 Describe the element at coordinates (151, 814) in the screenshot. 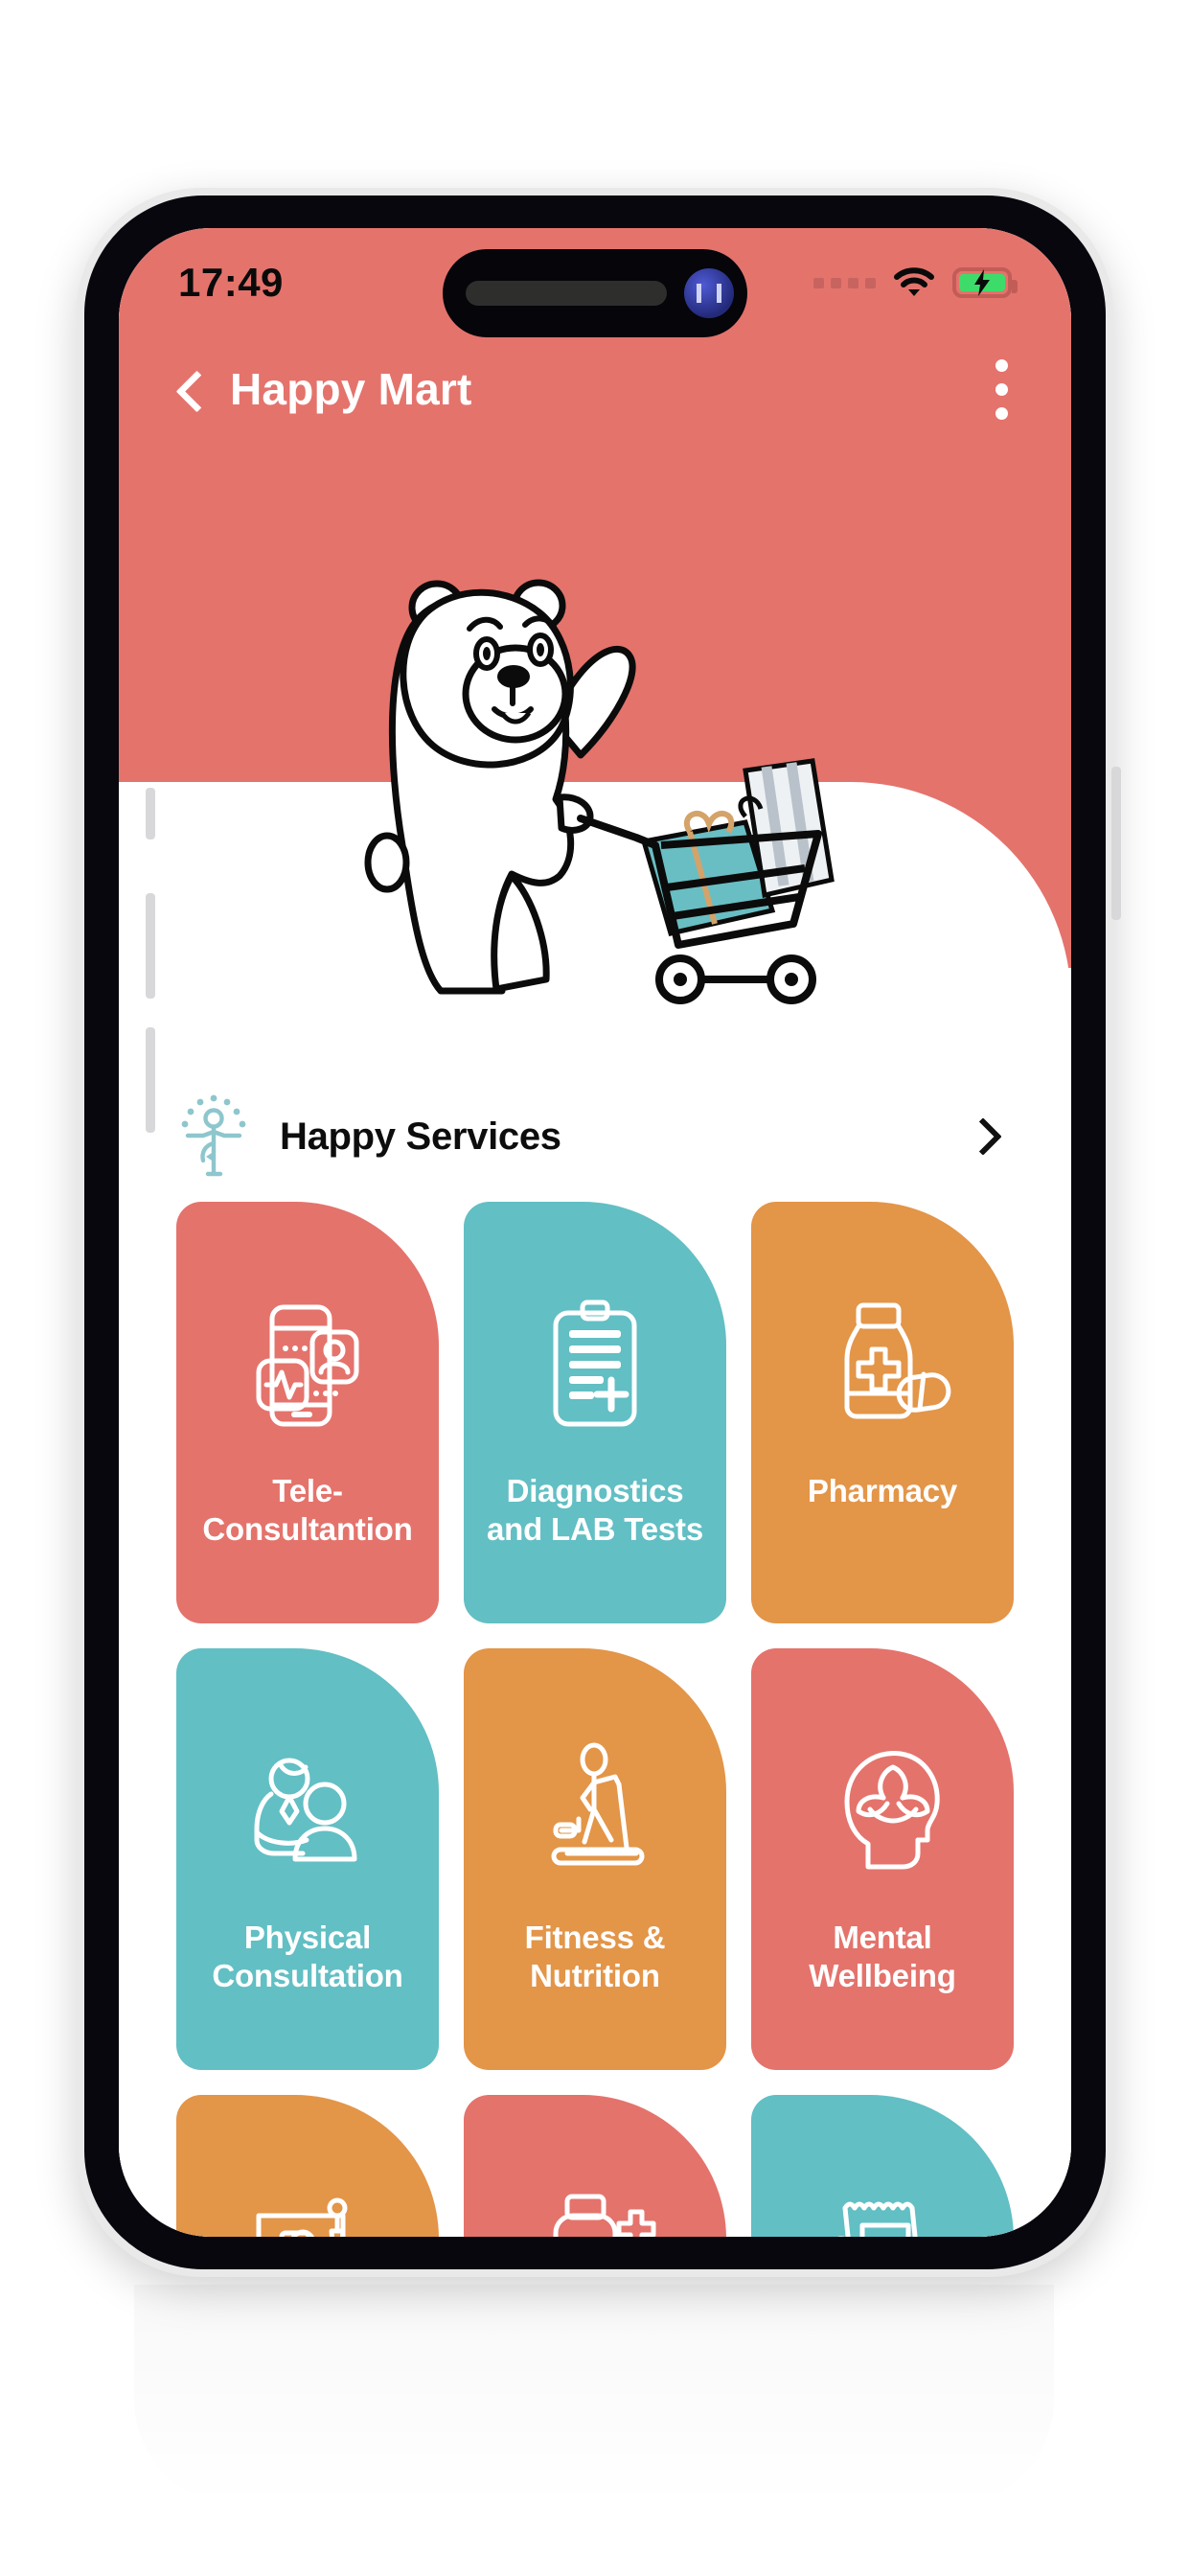

I see `silent-switch` at that location.